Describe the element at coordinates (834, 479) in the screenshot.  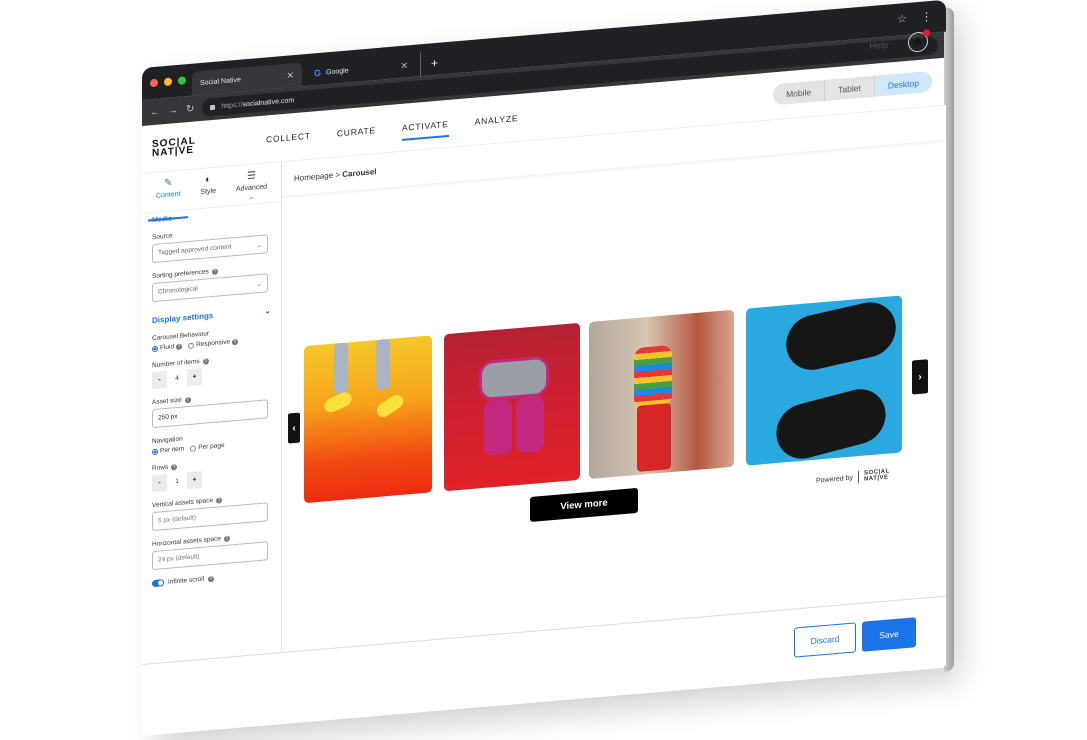
I see `powered-by-label: Powered by` at that location.